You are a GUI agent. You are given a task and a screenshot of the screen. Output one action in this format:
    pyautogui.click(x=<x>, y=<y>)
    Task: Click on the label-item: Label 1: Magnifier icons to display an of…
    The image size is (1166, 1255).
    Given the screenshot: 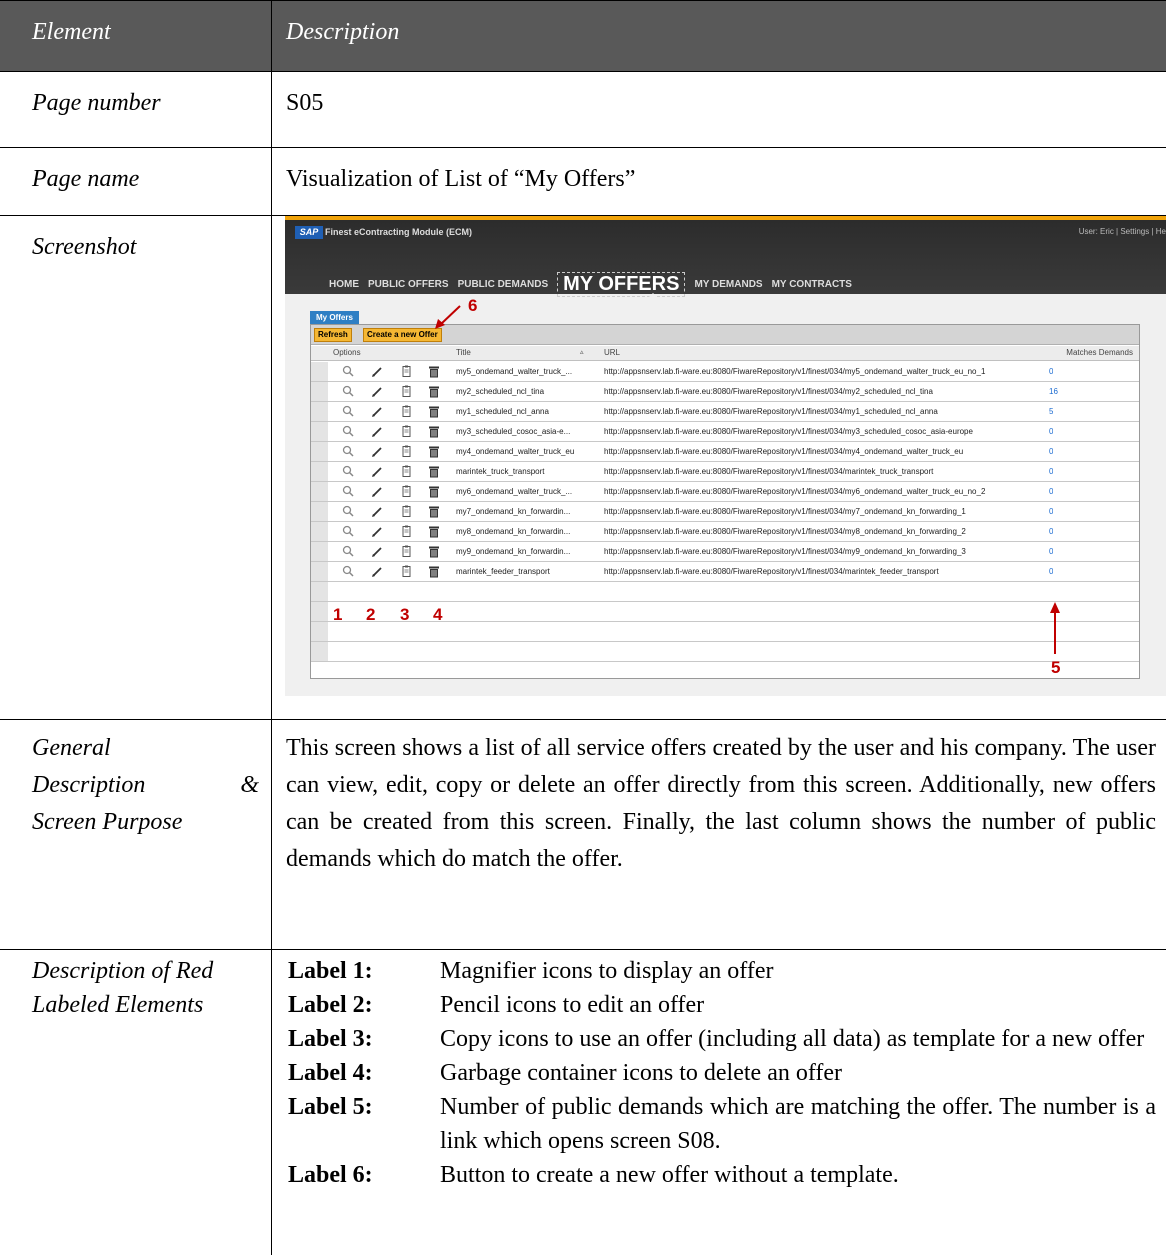 What is the action you would take?
    pyautogui.click(x=531, y=971)
    